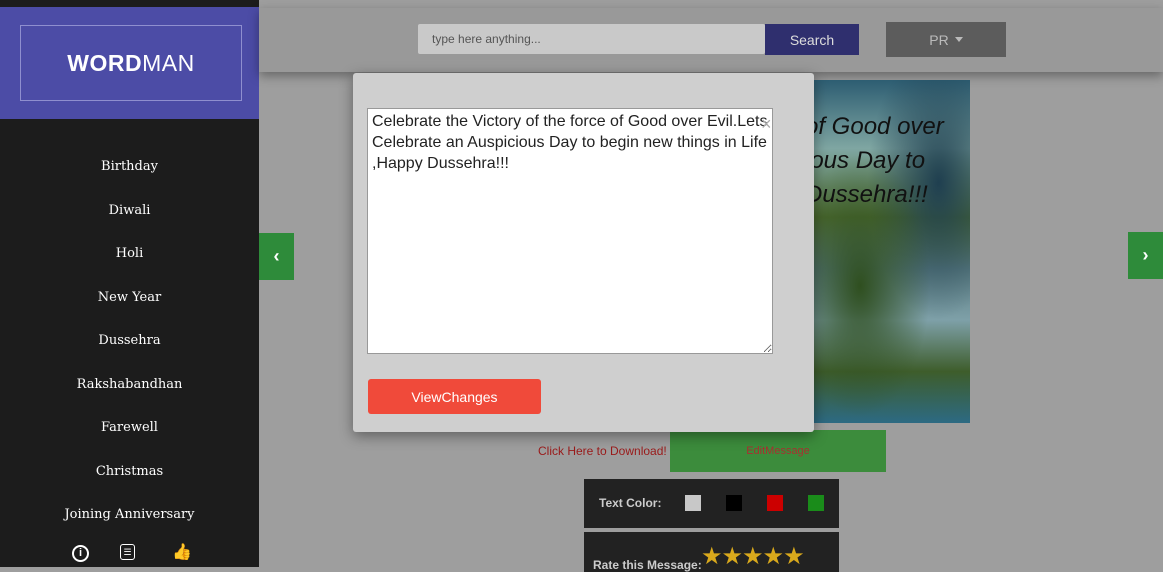 The height and width of the screenshot is (572, 1163). What do you see at coordinates (129, 268) in the screenshot?
I see `sidebar-item-holi: Holi` at bounding box center [129, 268].